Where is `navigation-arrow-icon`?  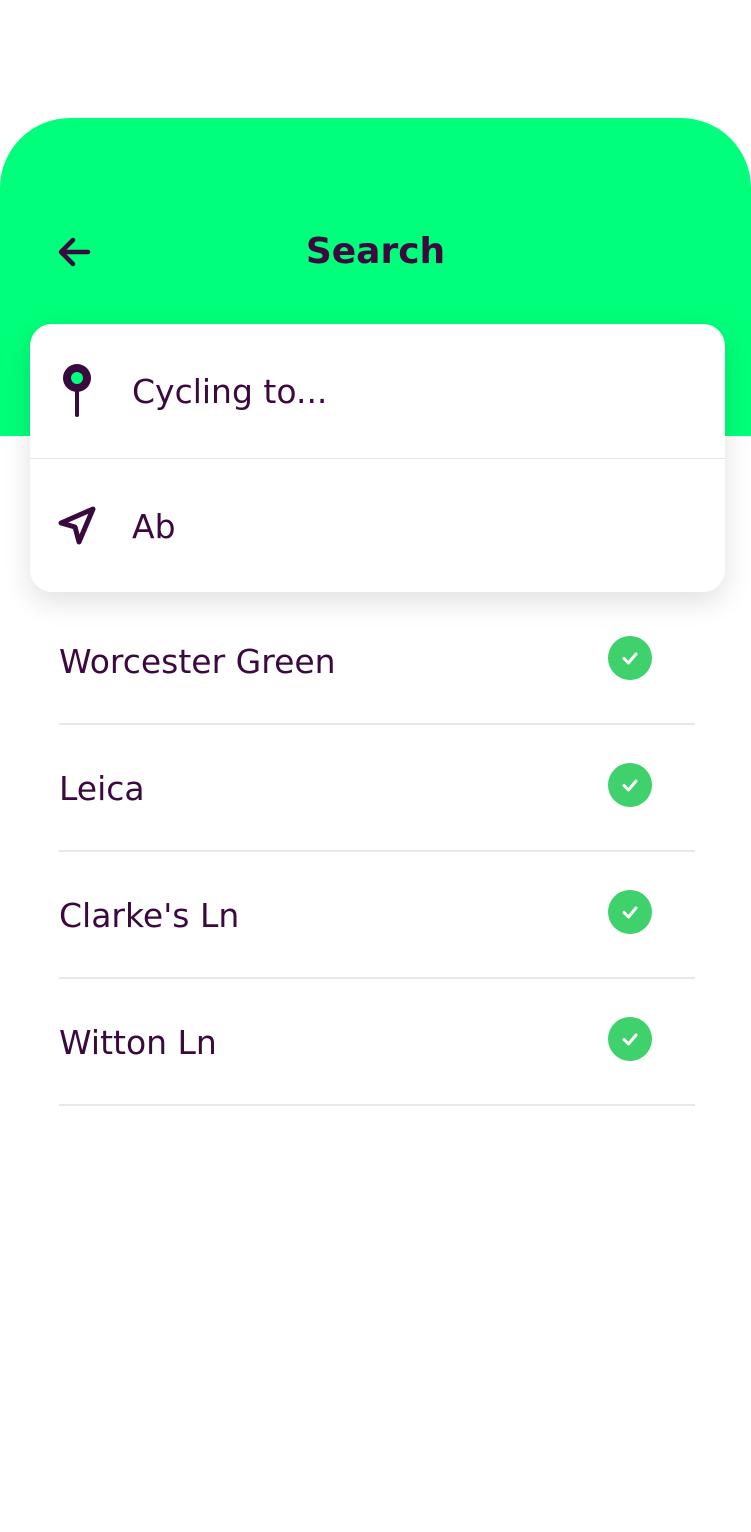
navigation-arrow-icon is located at coordinates (77, 526).